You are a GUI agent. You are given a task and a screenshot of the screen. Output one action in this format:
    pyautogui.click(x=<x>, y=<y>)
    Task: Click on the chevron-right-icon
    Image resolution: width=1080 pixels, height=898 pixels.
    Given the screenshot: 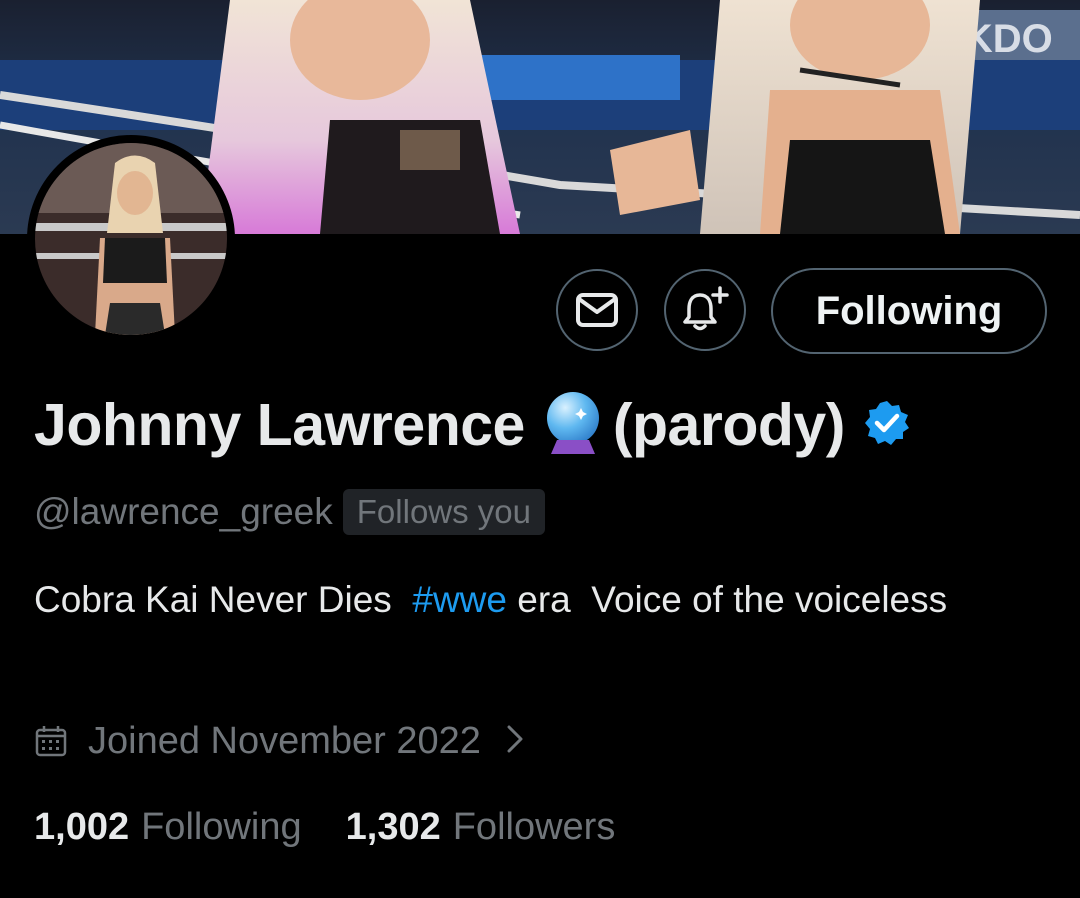 What is the action you would take?
    pyautogui.click(x=515, y=741)
    